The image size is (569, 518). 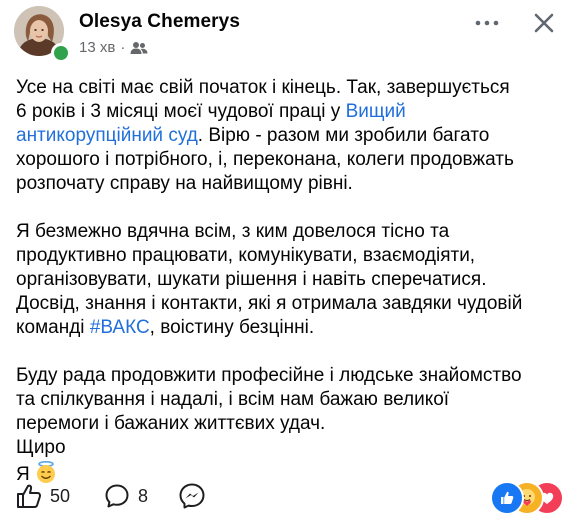 I want to click on close-button, so click(x=544, y=23).